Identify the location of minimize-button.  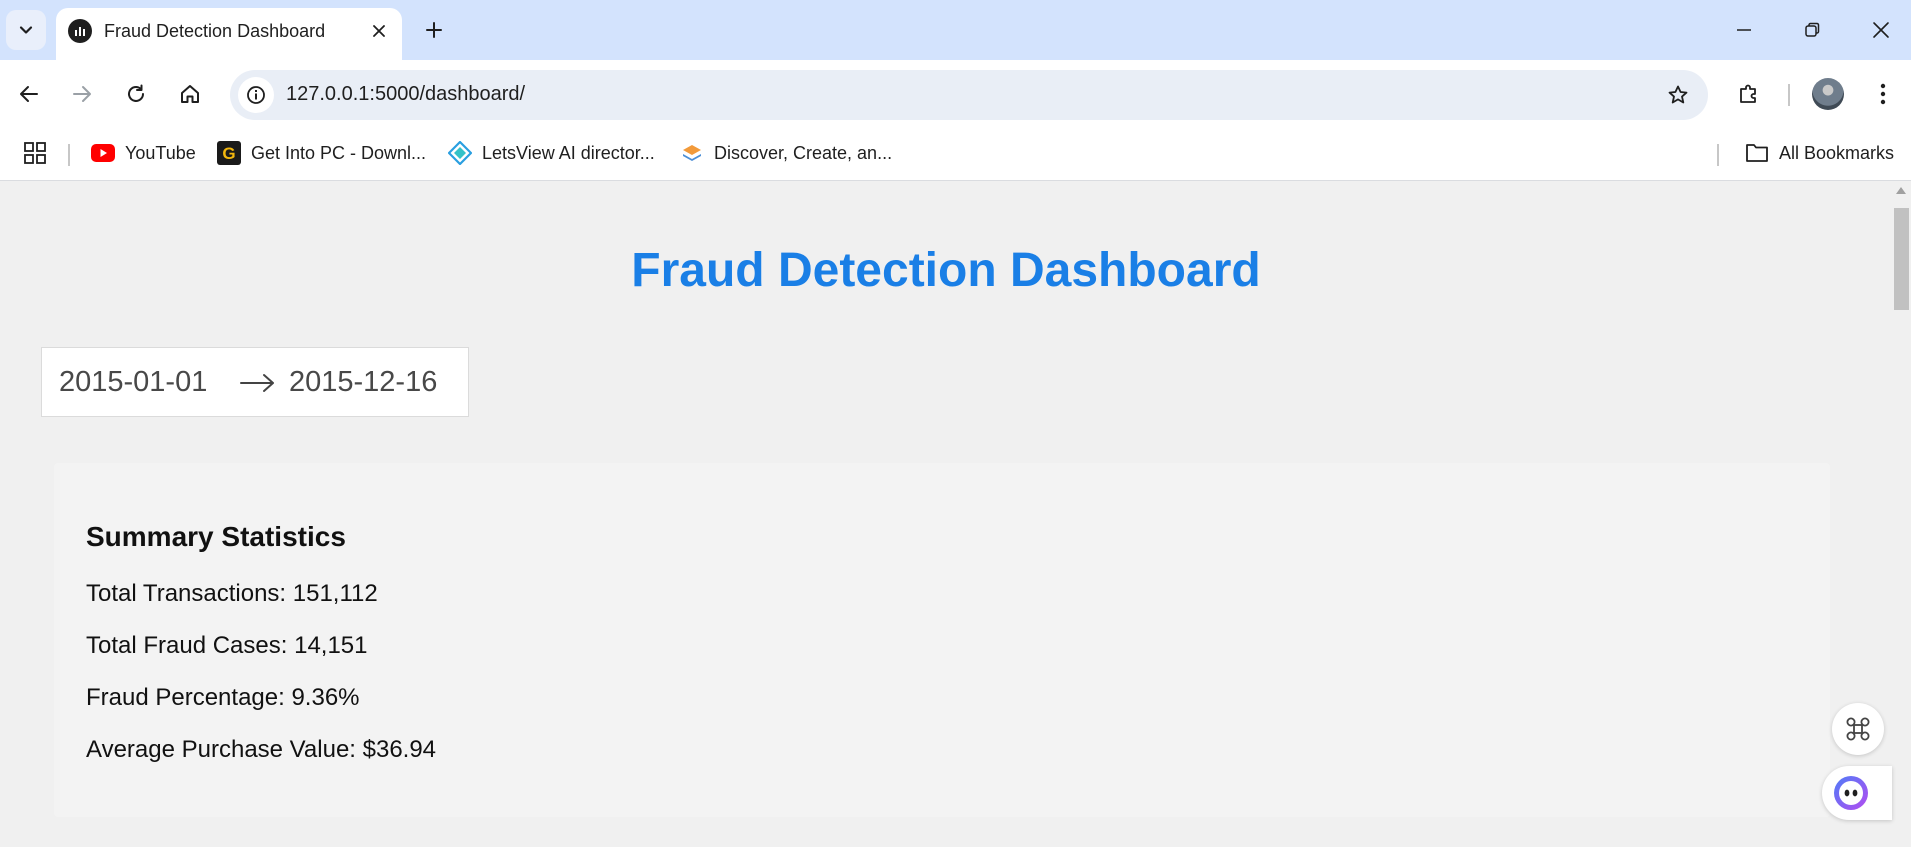
(1744, 30).